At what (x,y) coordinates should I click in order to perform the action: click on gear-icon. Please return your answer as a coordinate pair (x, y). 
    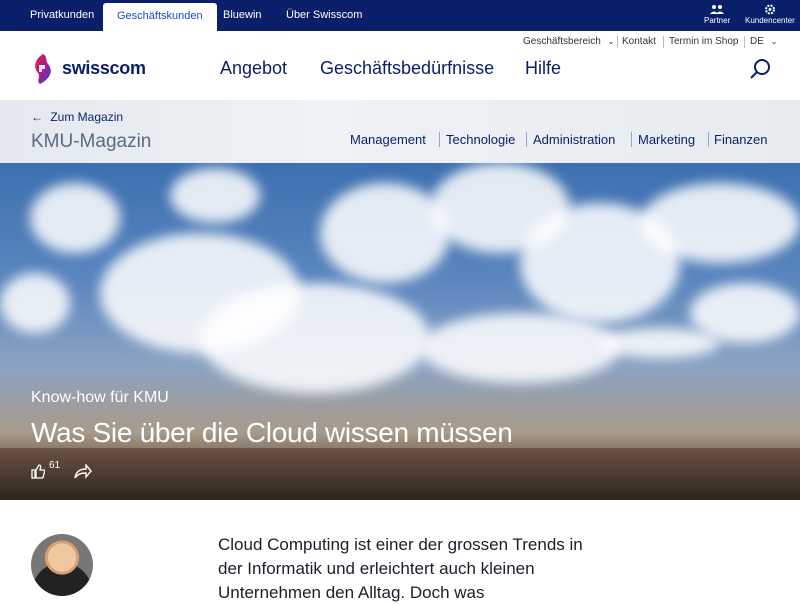
    Looking at the image, I should click on (769, 9).